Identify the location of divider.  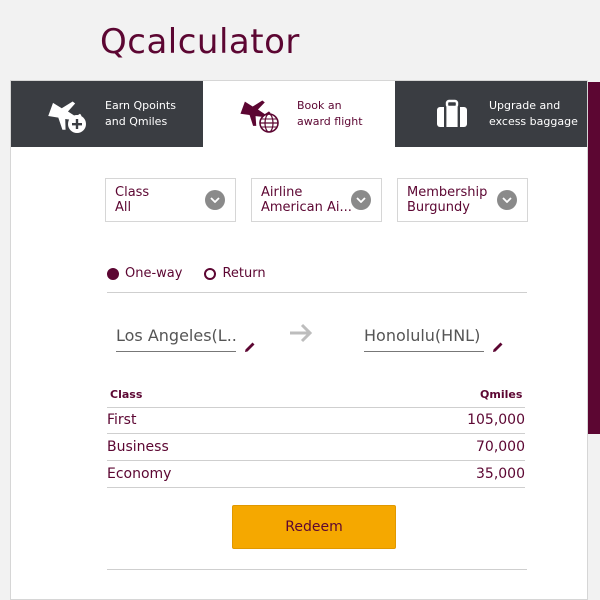
(317, 292).